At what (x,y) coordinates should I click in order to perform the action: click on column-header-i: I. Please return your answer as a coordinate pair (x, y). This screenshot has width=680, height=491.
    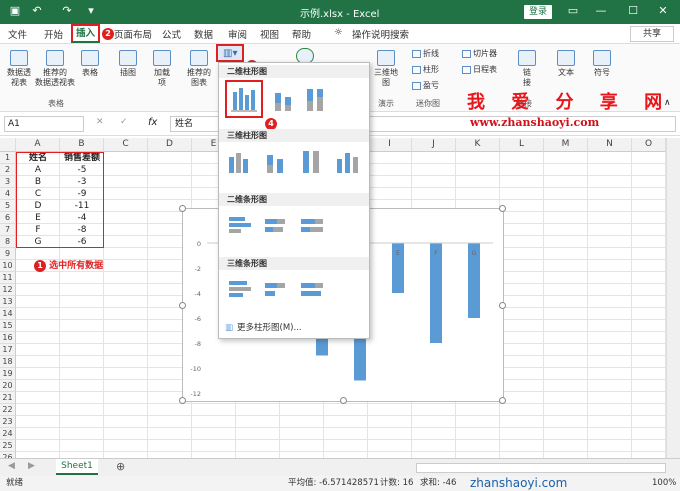
    Looking at the image, I should click on (390, 145).